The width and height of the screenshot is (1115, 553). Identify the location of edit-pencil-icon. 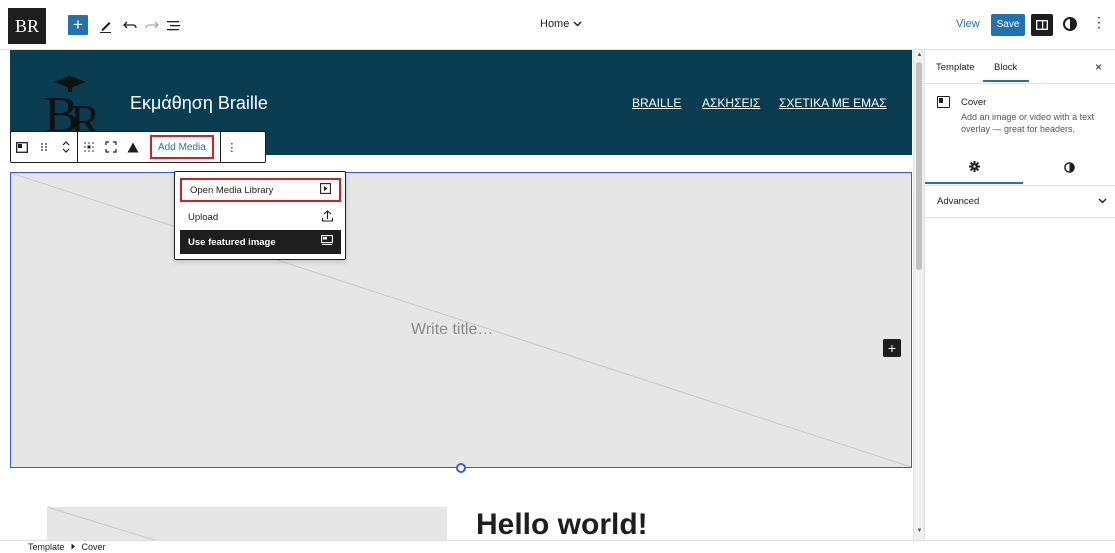
(106, 26).